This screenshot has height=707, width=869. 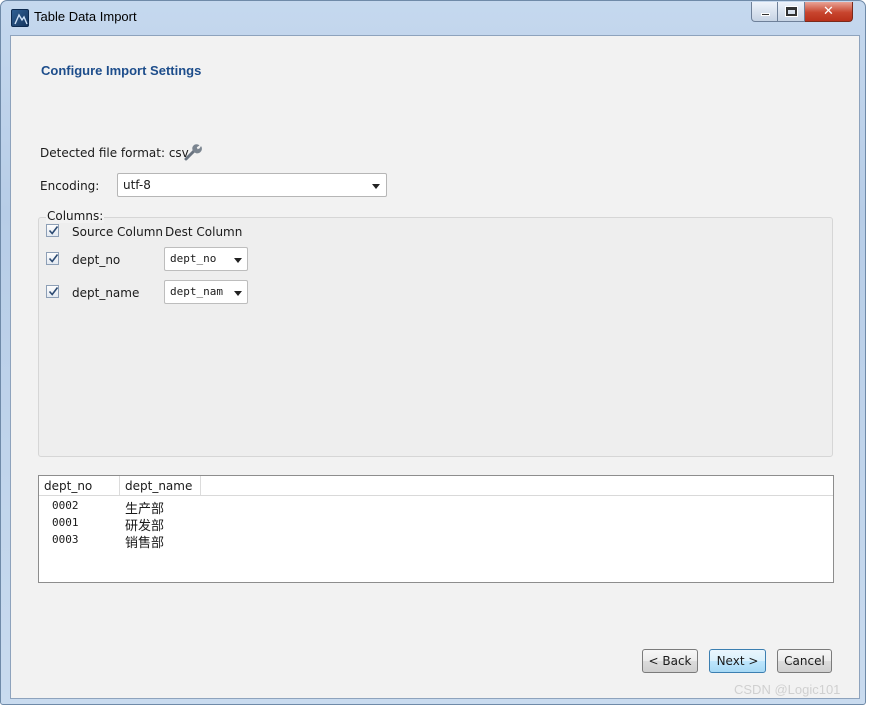 I want to click on maximize-icon, so click(x=791, y=11).